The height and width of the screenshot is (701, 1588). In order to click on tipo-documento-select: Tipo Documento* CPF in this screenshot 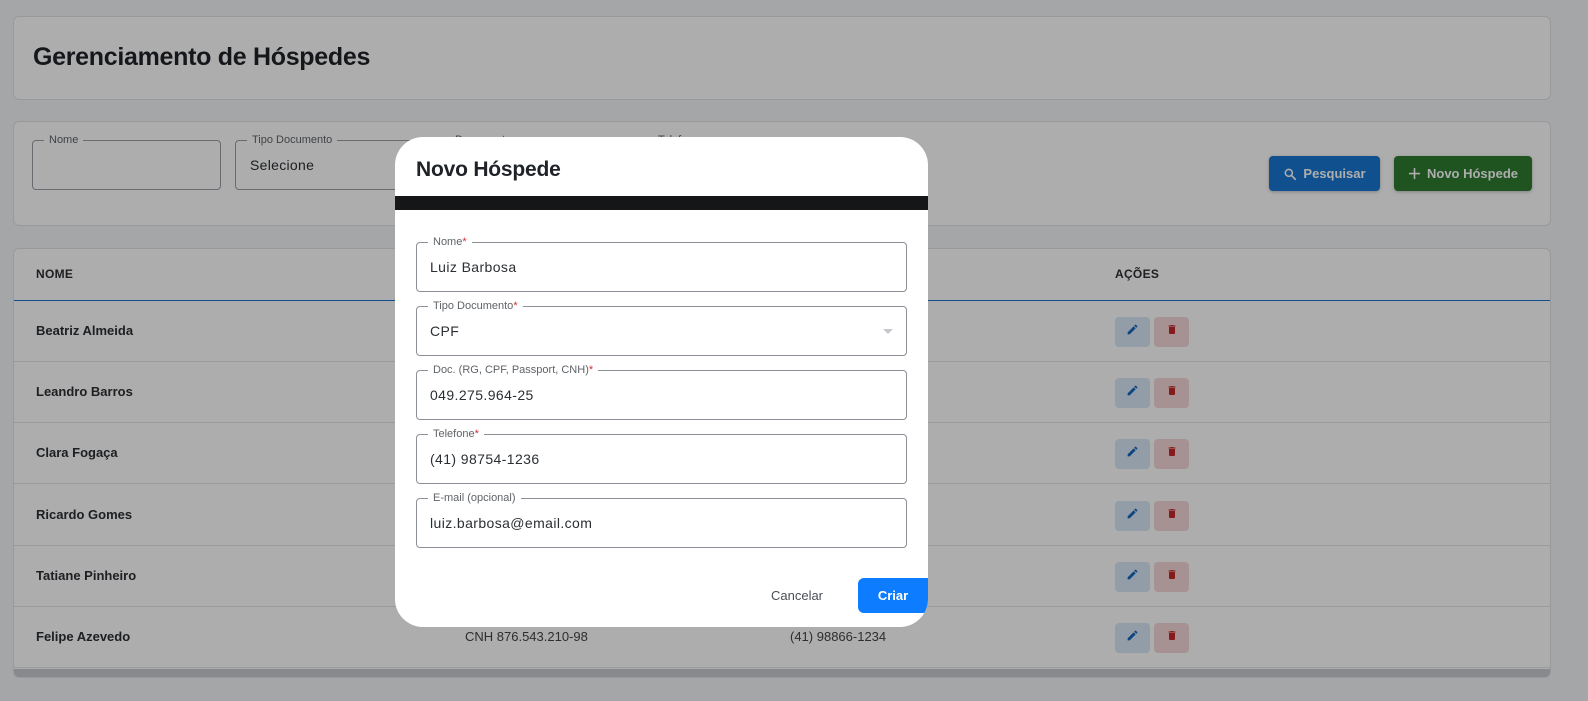, I will do `click(661, 327)`.